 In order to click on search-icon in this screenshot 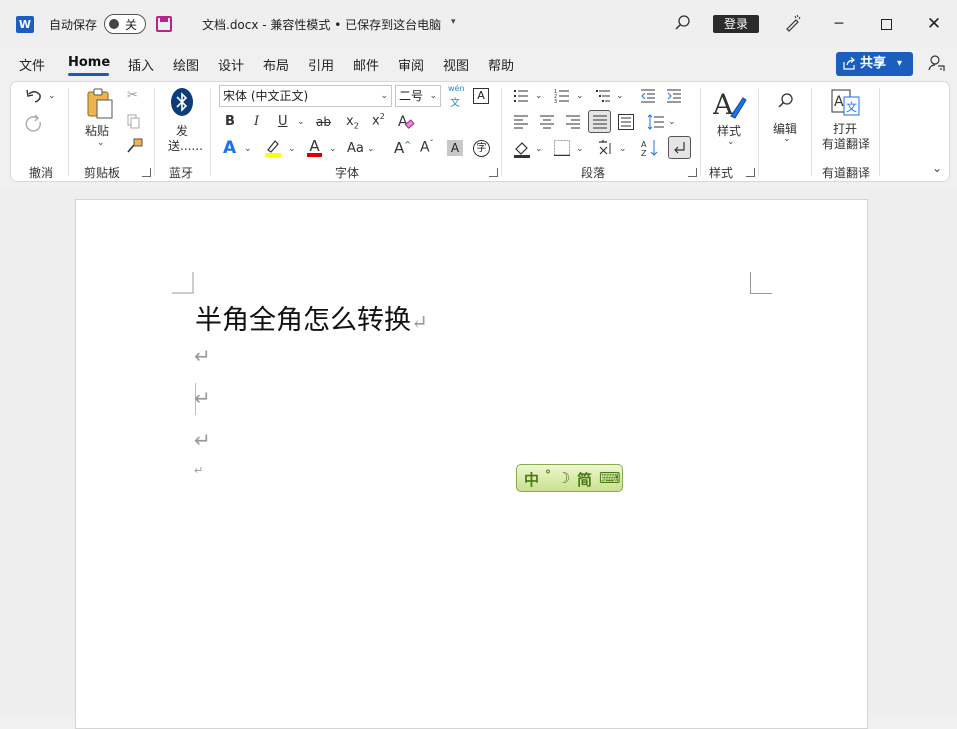, I will do `click(683, 23)`.